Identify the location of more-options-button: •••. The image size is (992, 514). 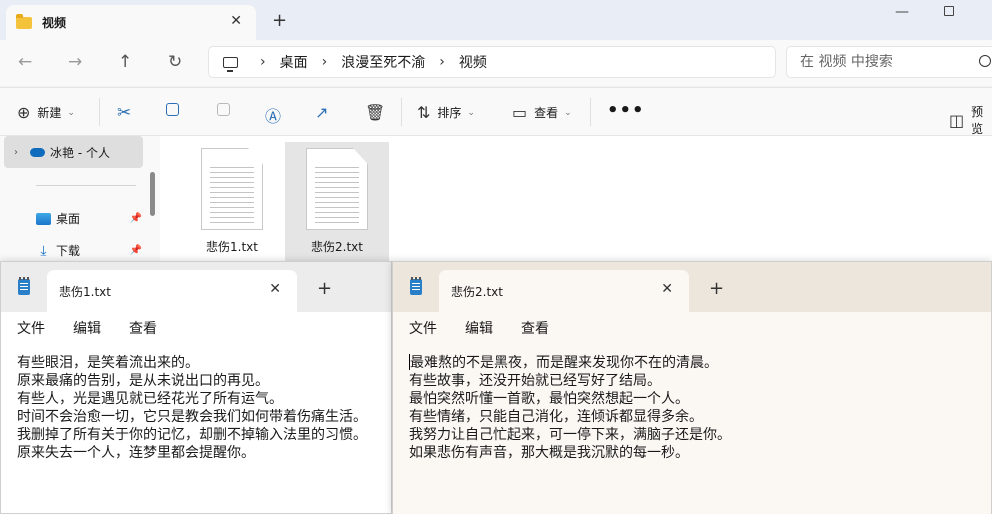
(626, 110).